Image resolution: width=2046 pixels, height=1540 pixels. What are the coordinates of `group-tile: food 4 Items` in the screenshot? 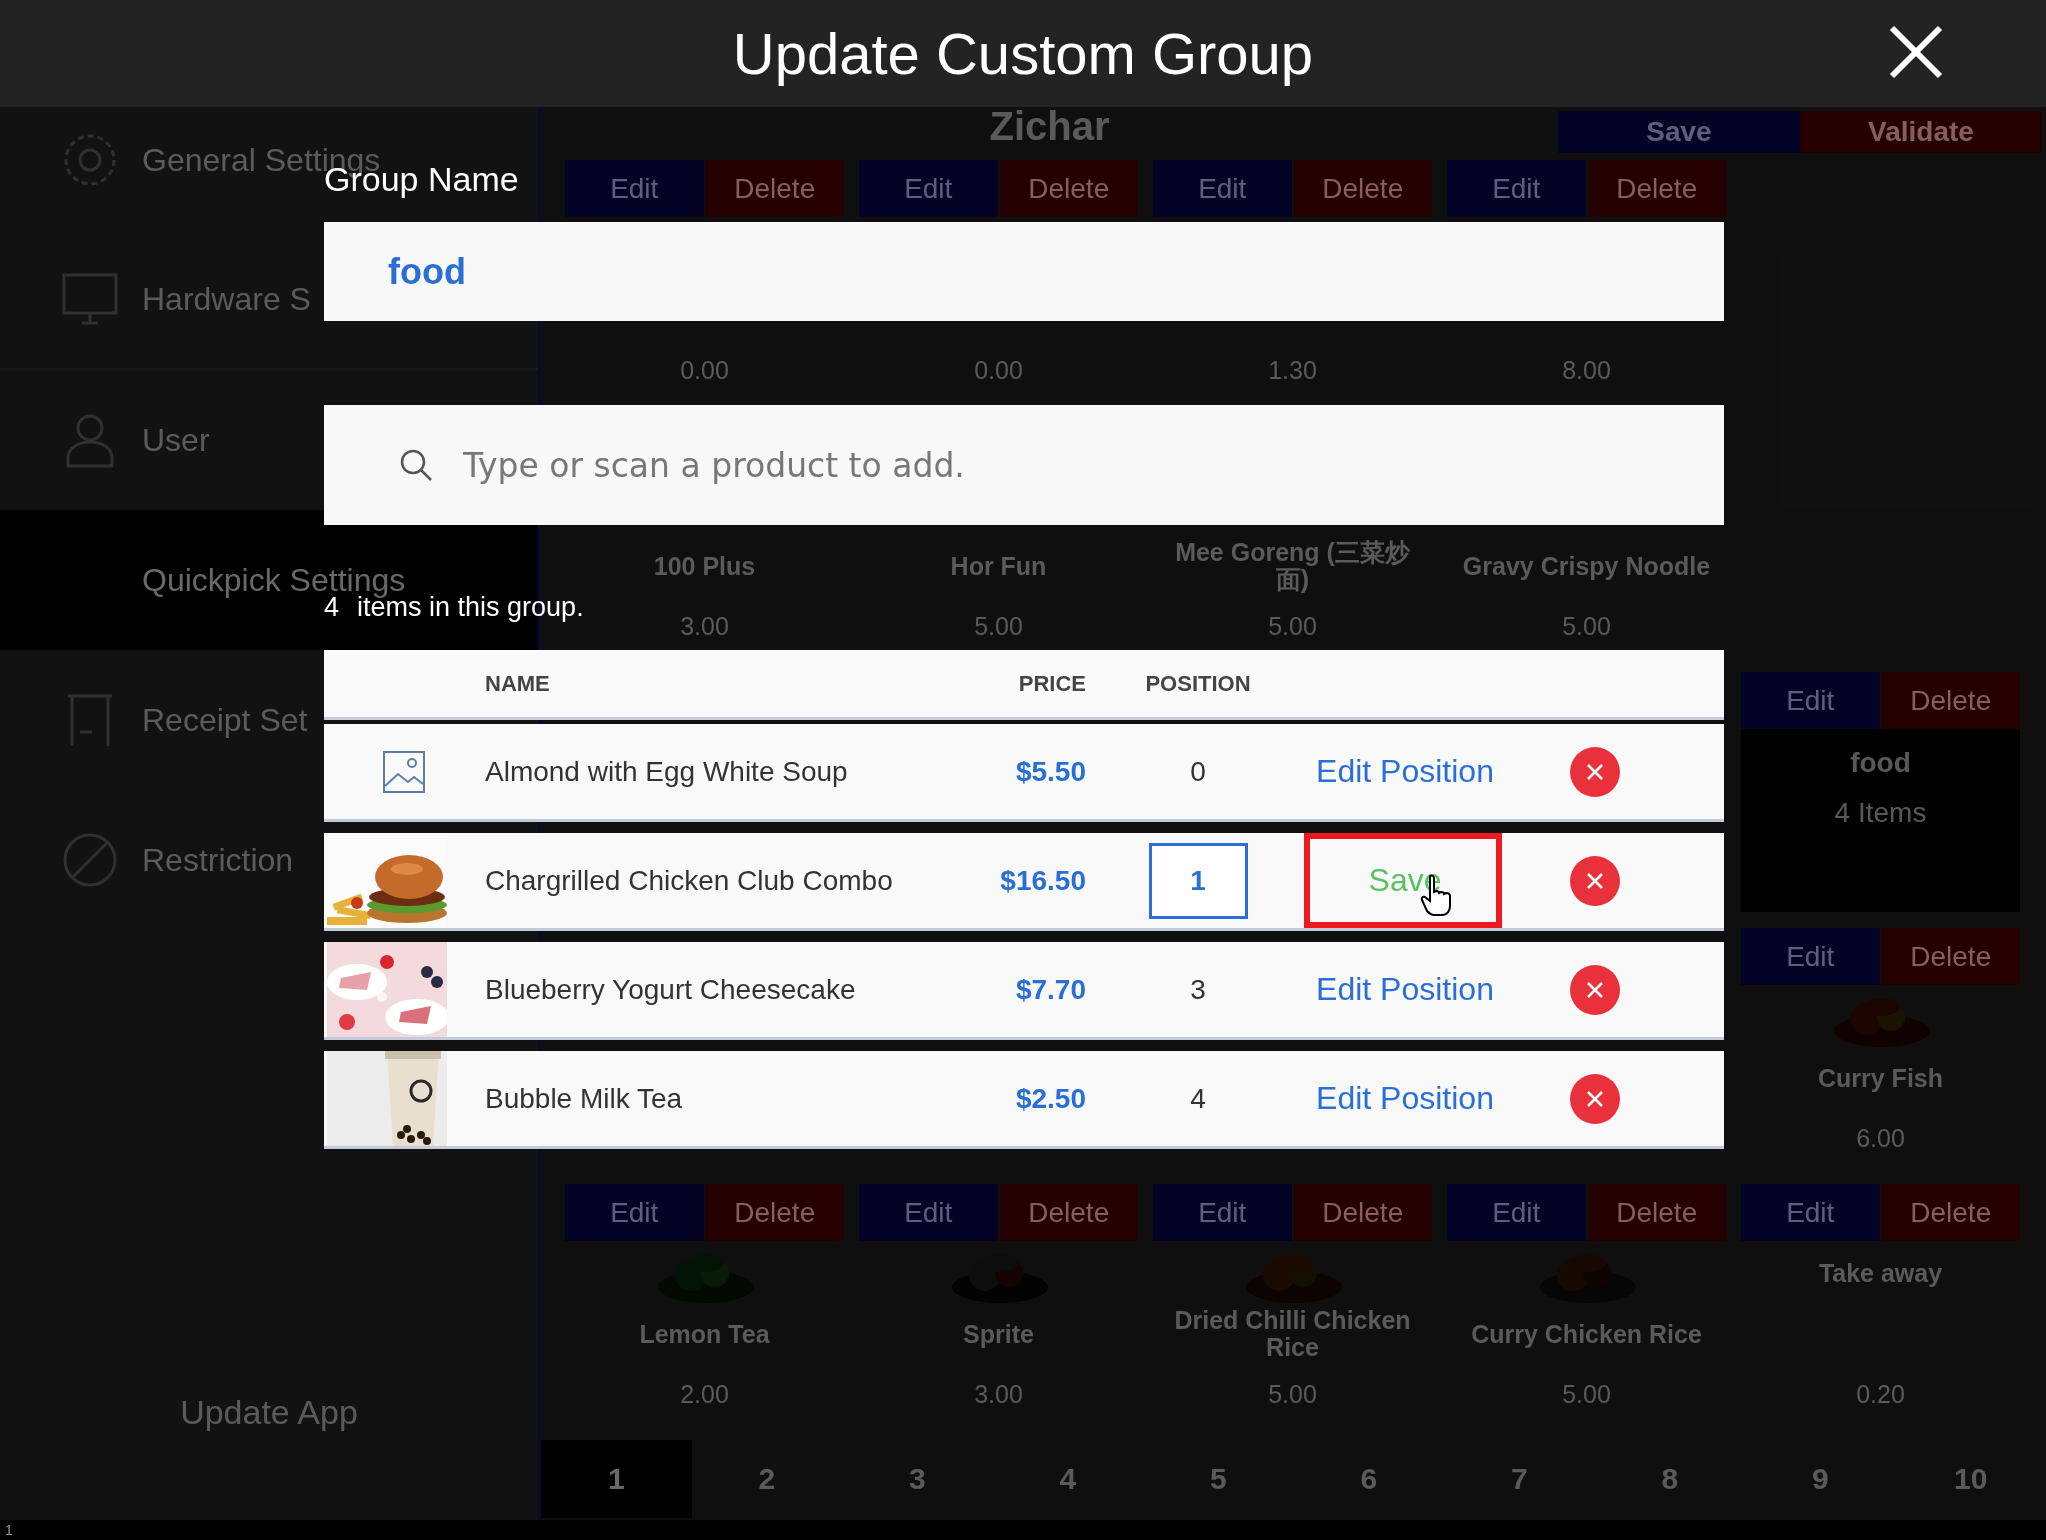 It's located at (1880, 820).